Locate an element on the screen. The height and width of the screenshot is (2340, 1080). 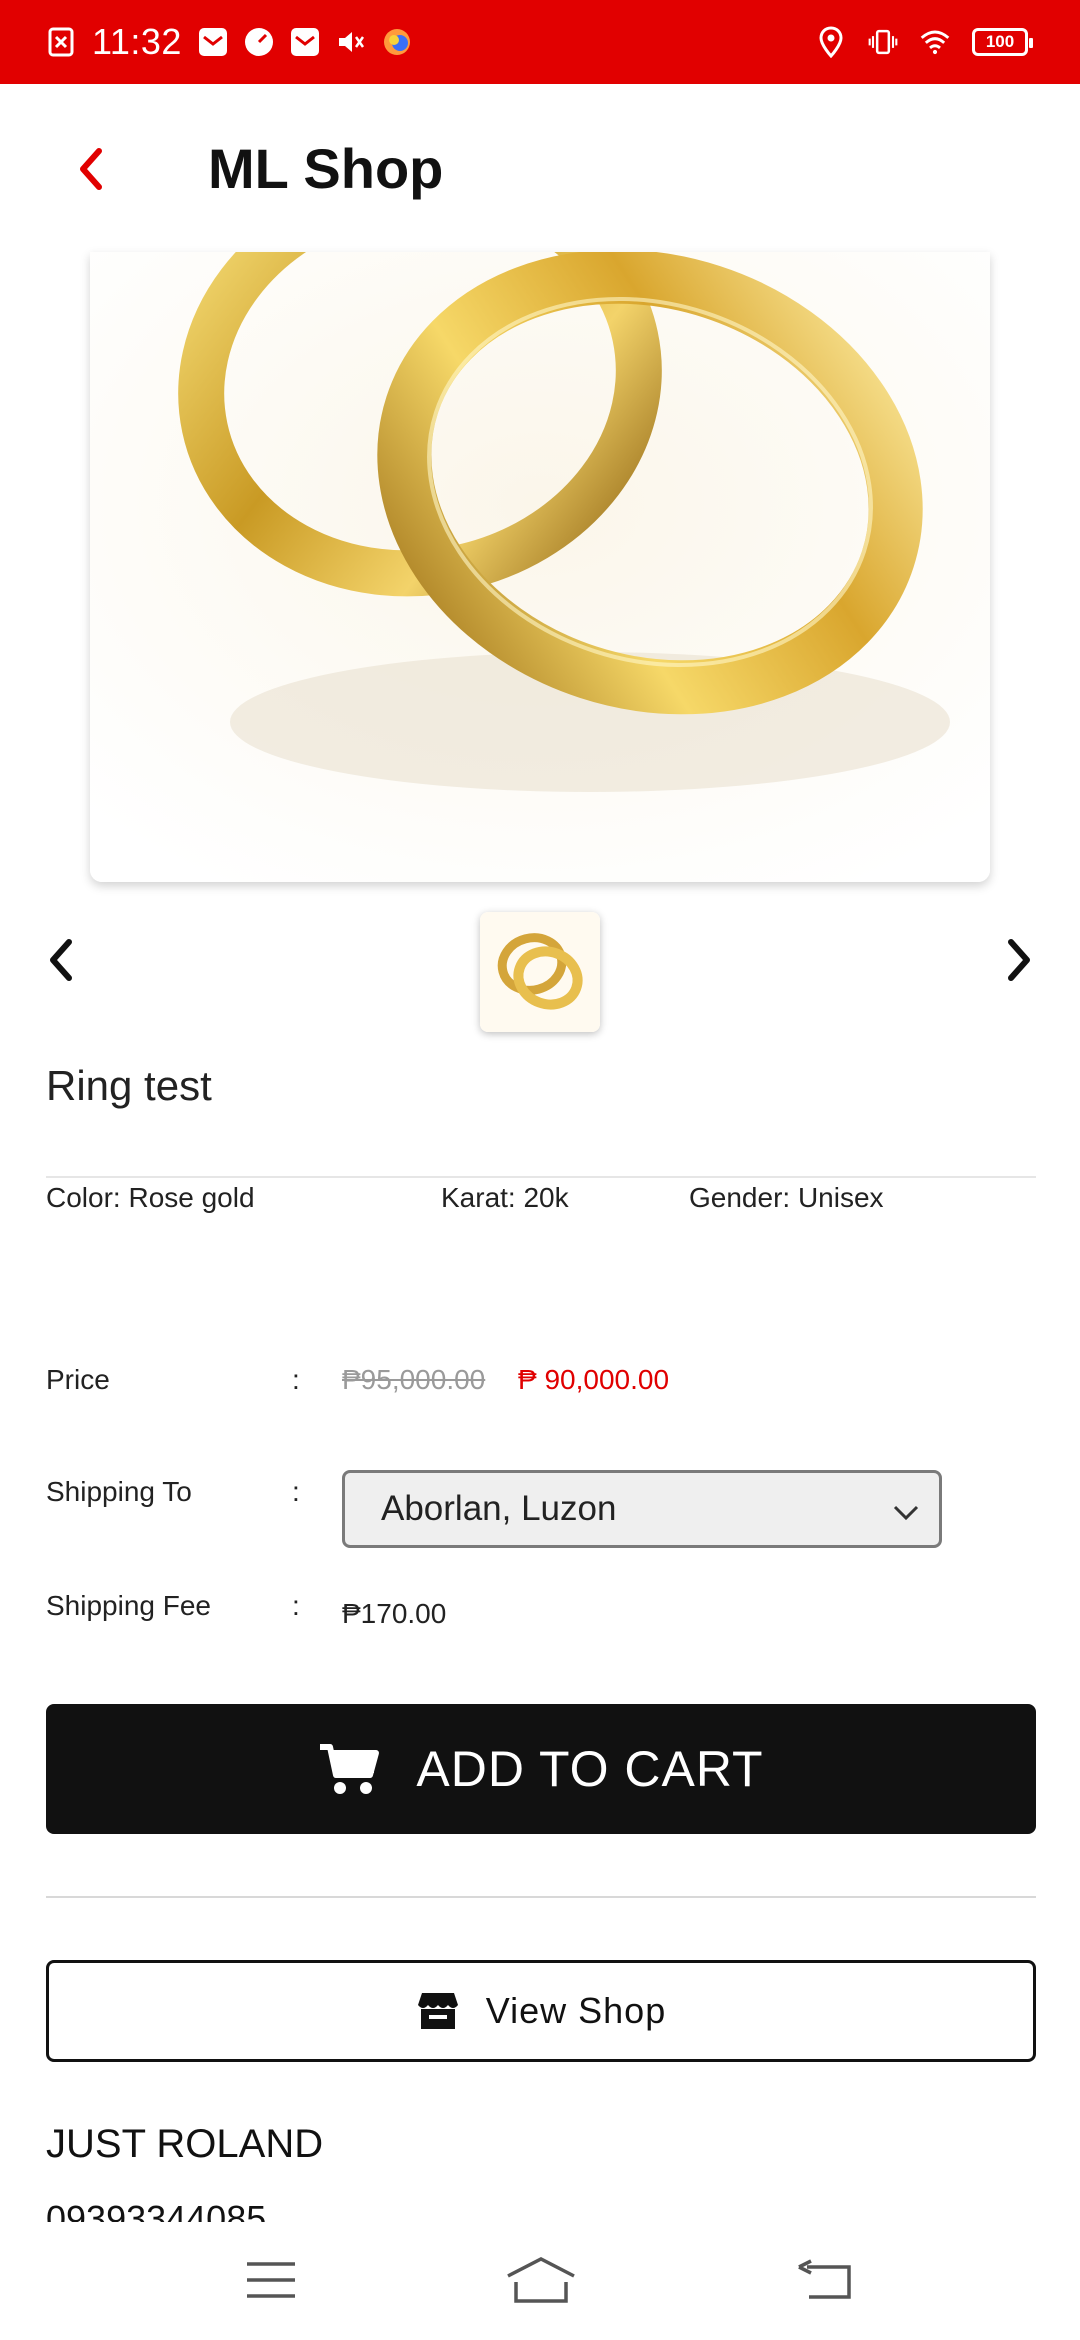
status-right: 100 is located at coordinates (924, 42).